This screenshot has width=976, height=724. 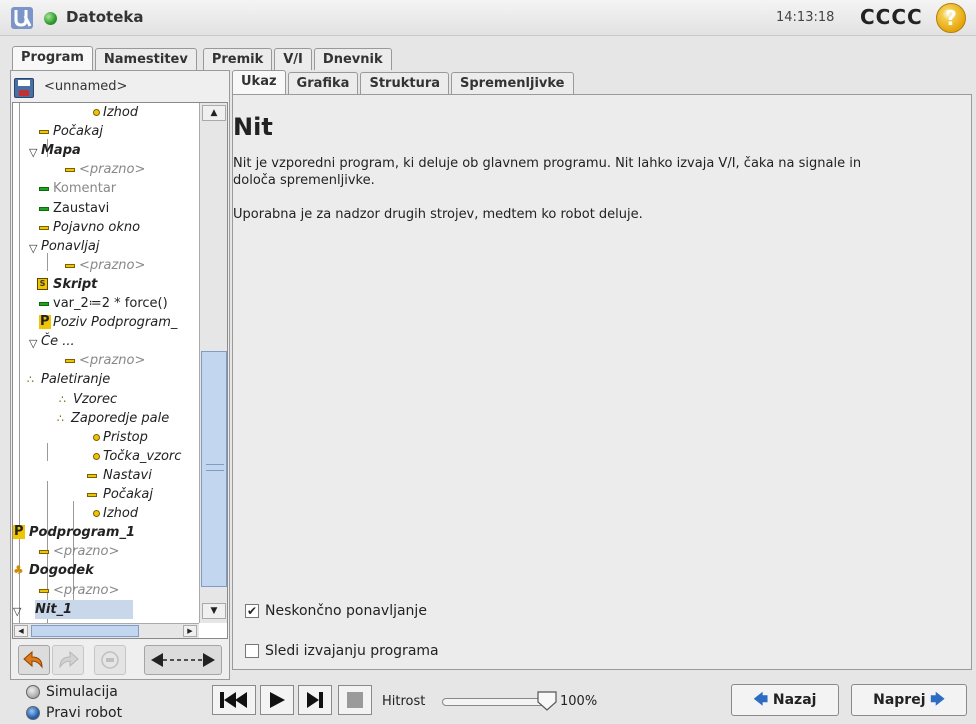 I want to click on tree-node: P Poziv Podprogram_, so click(x=106, y=322).